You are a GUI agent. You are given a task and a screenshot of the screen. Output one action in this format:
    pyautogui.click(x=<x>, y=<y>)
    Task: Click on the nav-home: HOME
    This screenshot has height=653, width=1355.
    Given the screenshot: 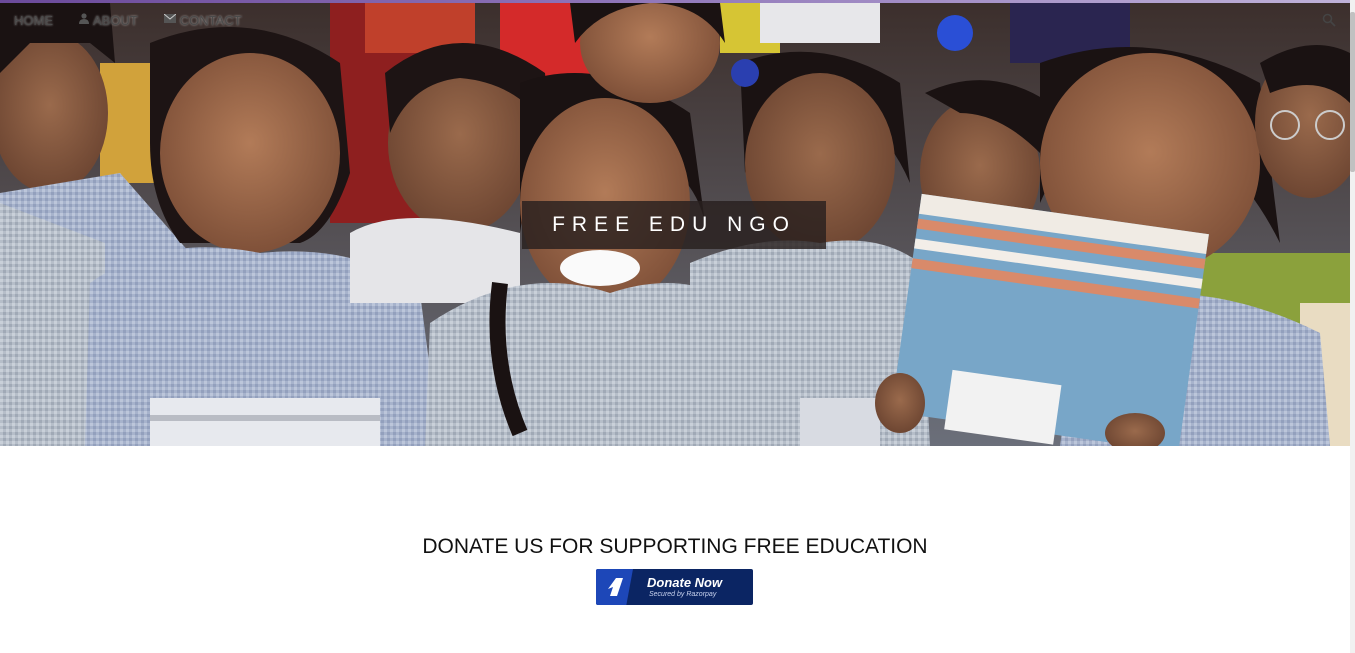 What is the action you would take?
    pyautogui.click(x=26, y=20)
    